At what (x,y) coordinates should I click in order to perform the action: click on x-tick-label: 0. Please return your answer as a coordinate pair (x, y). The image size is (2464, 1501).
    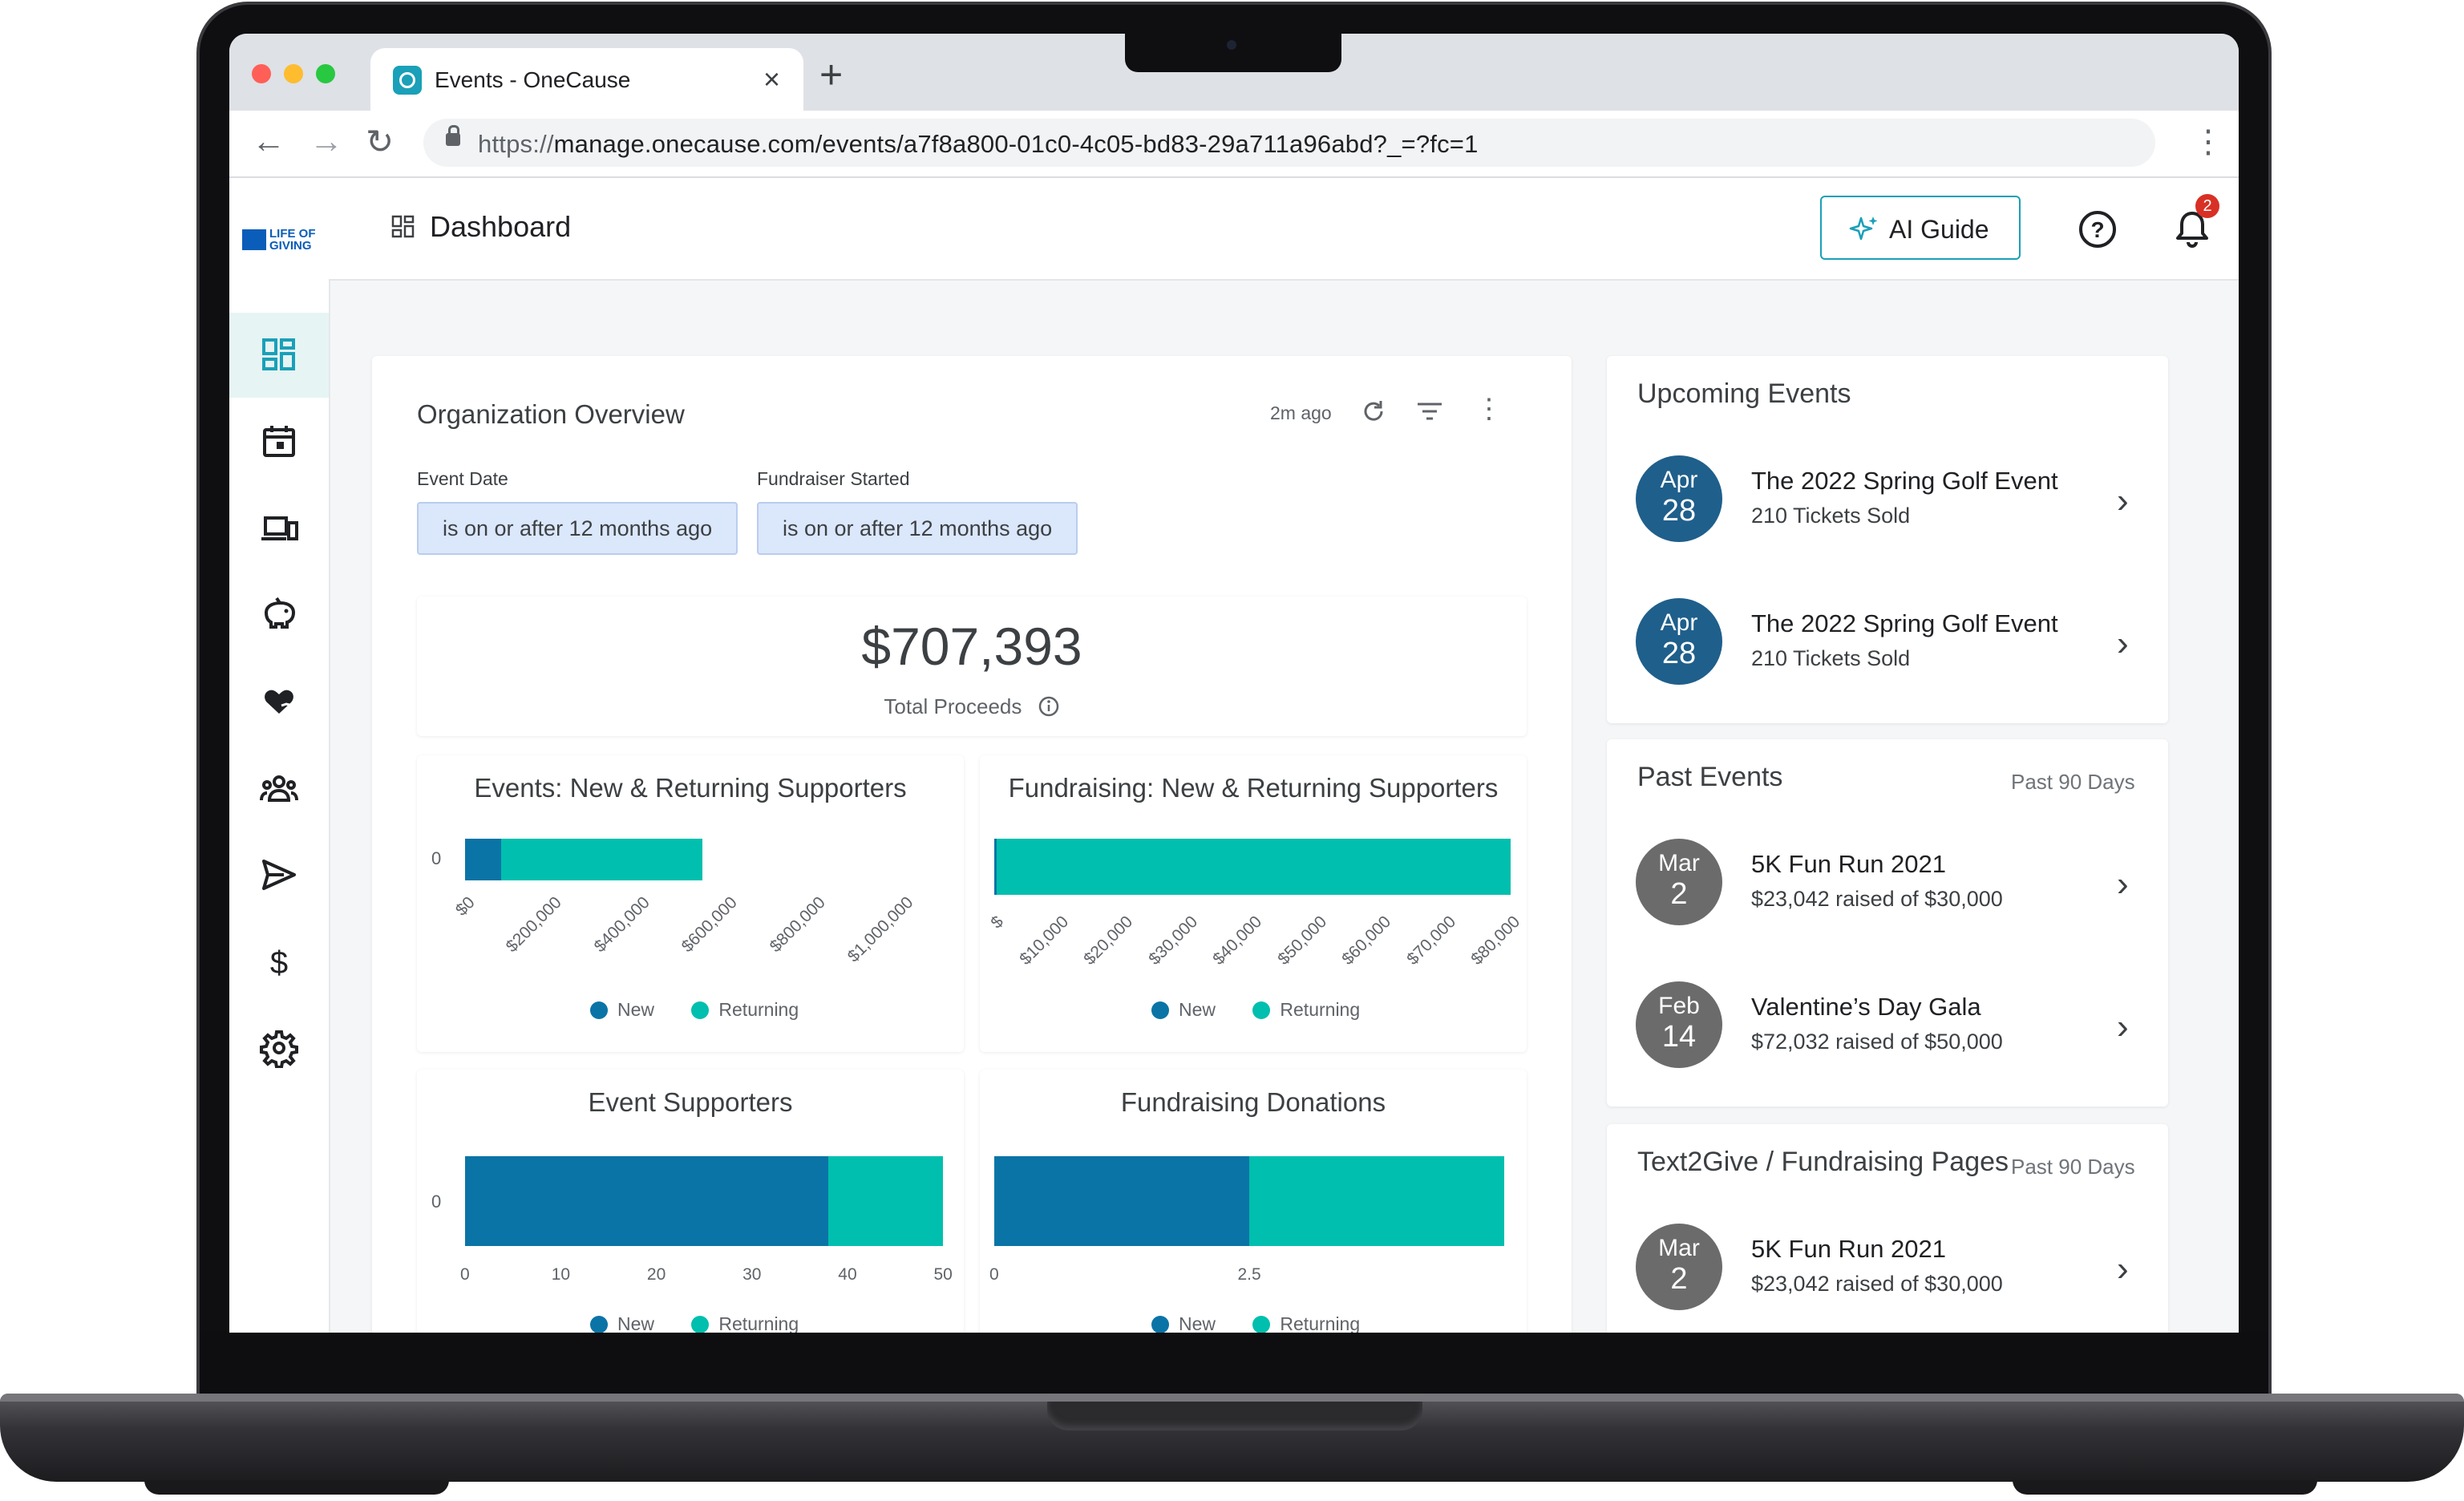
    Looking at the image, I should click on (994, 1274).